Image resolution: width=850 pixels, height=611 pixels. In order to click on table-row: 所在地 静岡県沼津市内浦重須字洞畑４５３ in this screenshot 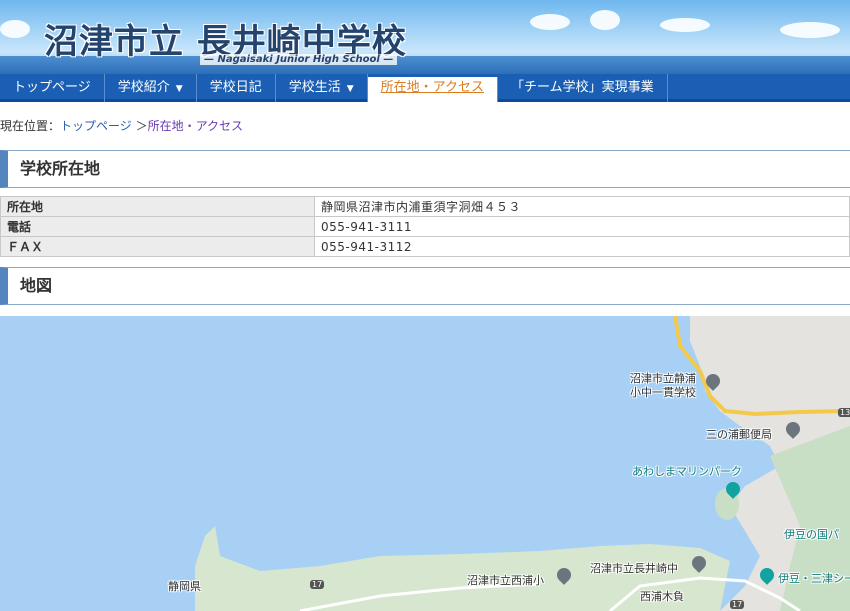, I will do `click(425, 206)`.